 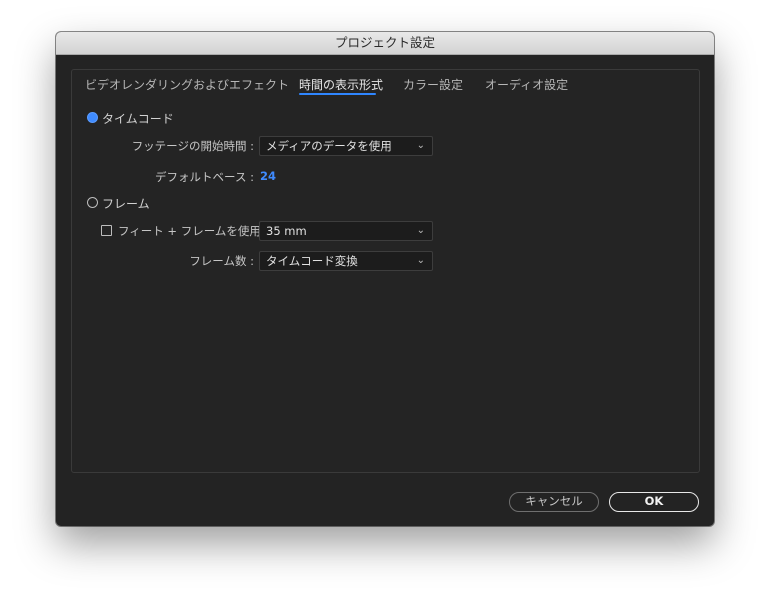 I want to click on feet-frames-checkbox, so click(x=106, y=230).